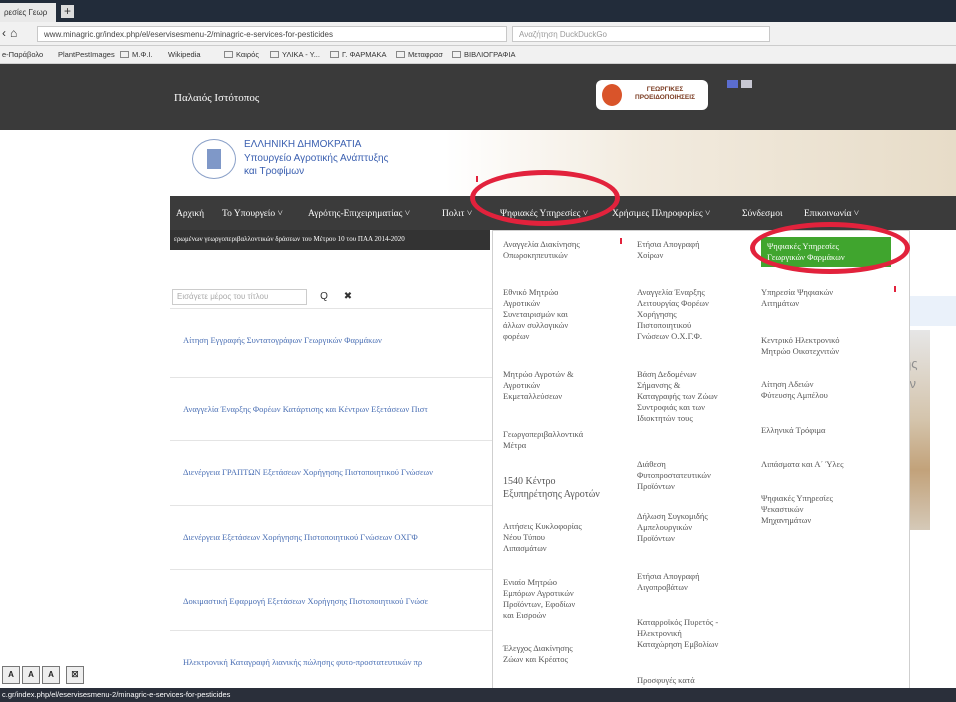 This screenshot has height=702, width=956. Describe the element at coordinates (641, 34) in the screenshot. I see `browser-search-input: Αναζήτηση DuckDuckGo` at that location.